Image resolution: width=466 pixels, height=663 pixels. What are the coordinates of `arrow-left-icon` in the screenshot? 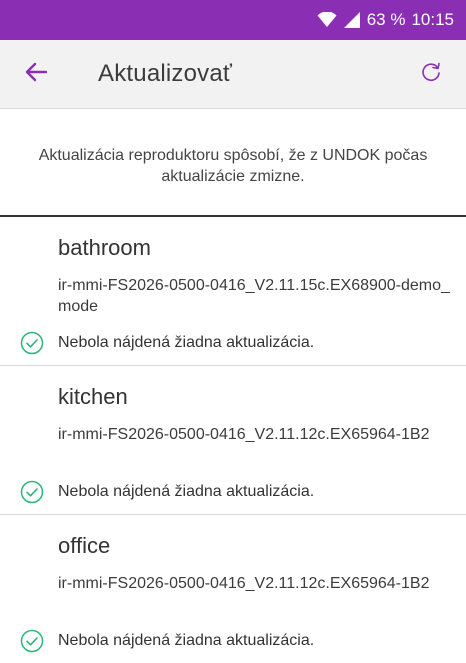 It's located at (36, 74).